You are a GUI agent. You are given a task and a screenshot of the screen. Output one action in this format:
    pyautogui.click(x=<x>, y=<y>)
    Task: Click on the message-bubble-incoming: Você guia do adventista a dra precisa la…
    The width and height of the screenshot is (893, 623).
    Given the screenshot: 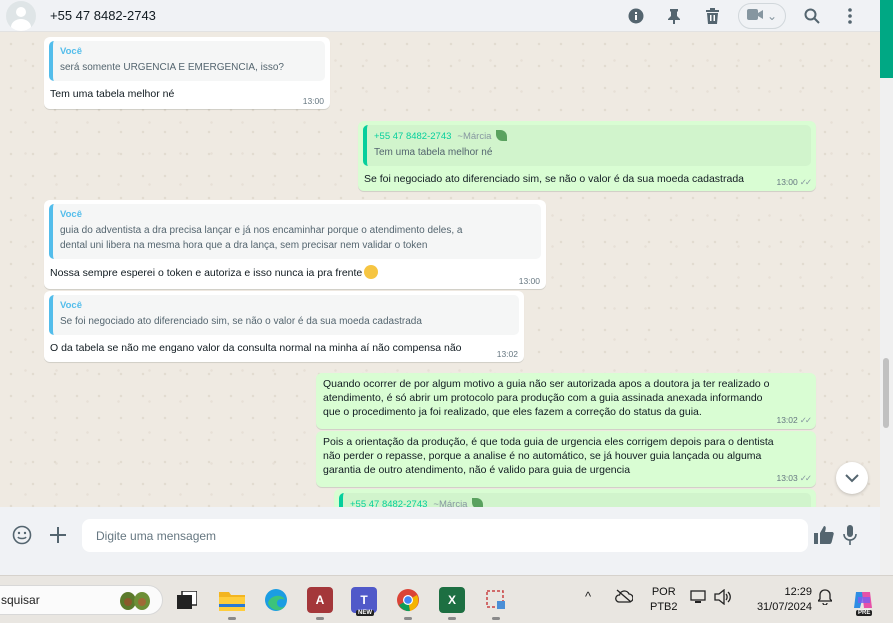 What is the action you would take?
    pyautogui.click(x=295, y=244)
    